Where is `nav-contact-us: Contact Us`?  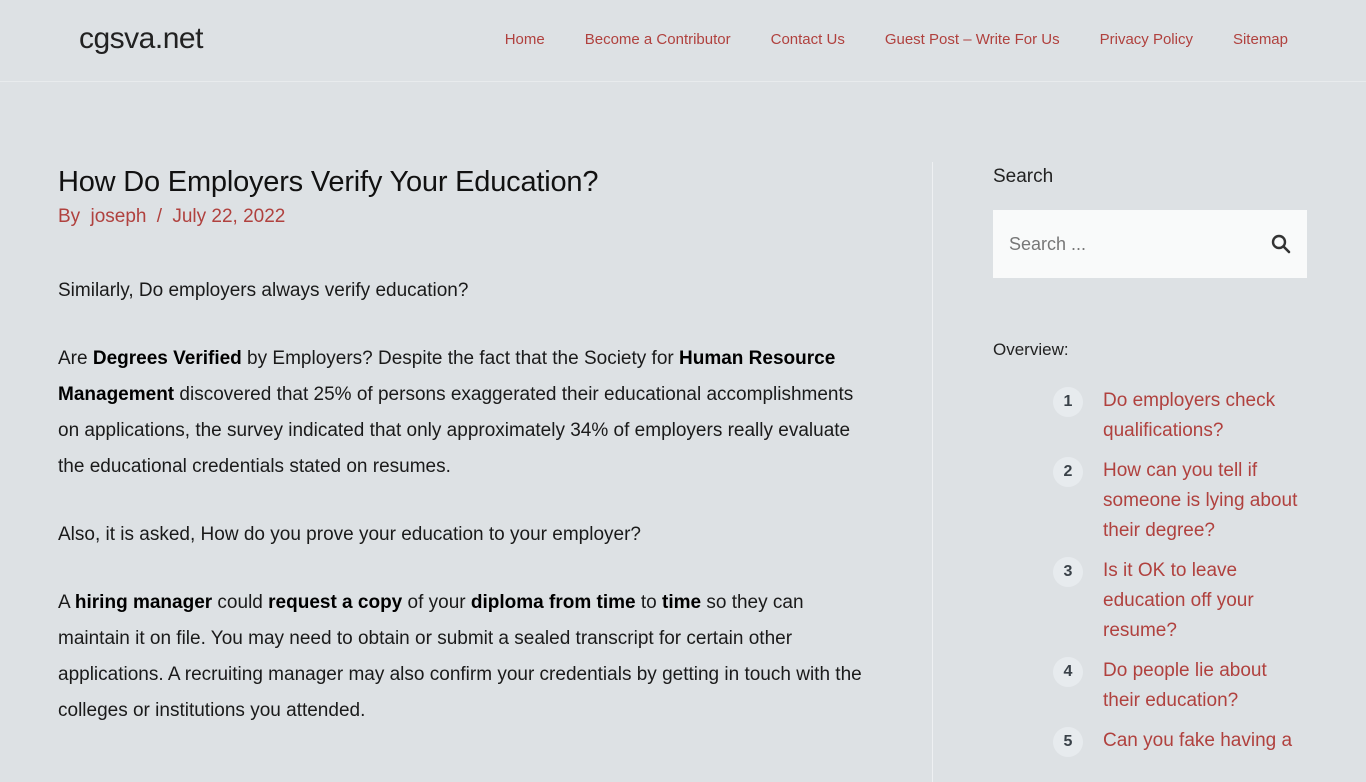
nav-contact-us: Contact Us is located at coordinates (808, 39).